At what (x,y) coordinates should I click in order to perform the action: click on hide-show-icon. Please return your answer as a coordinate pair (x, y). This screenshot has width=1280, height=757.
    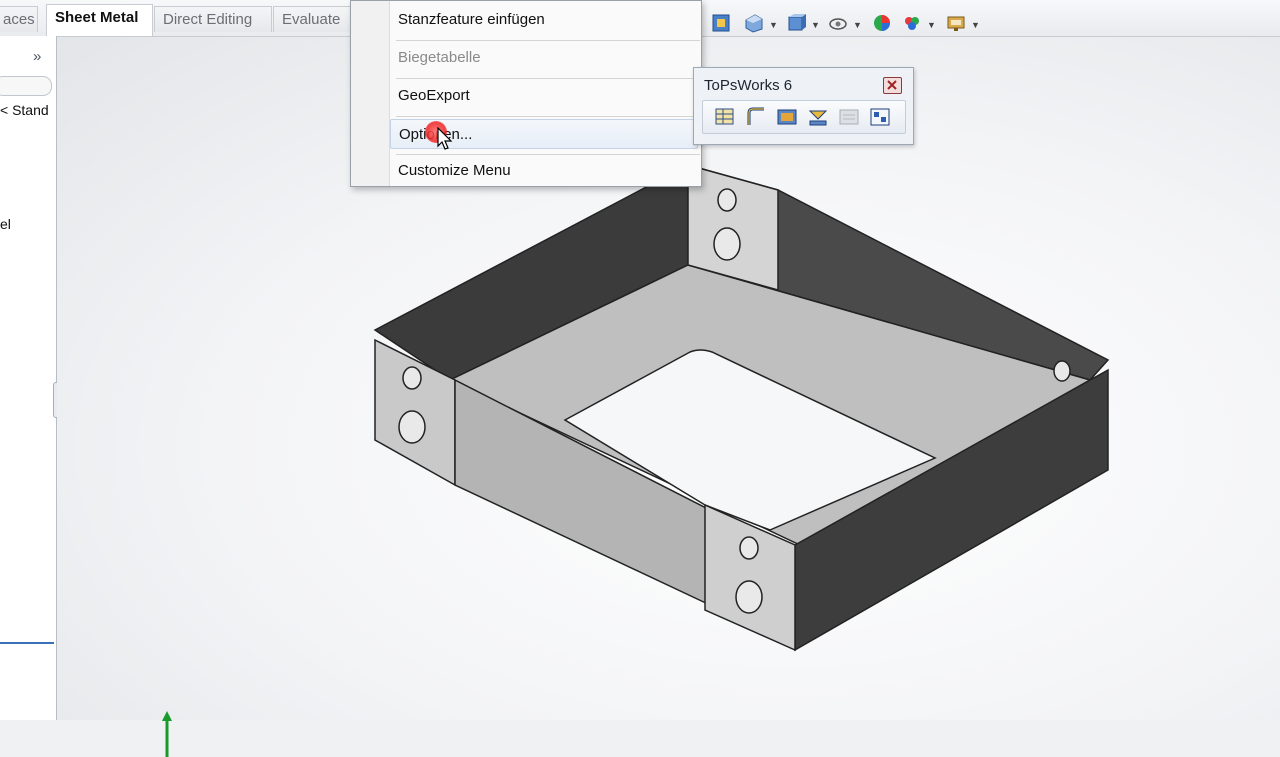
    Looking at the image, I should click on (839, 24).